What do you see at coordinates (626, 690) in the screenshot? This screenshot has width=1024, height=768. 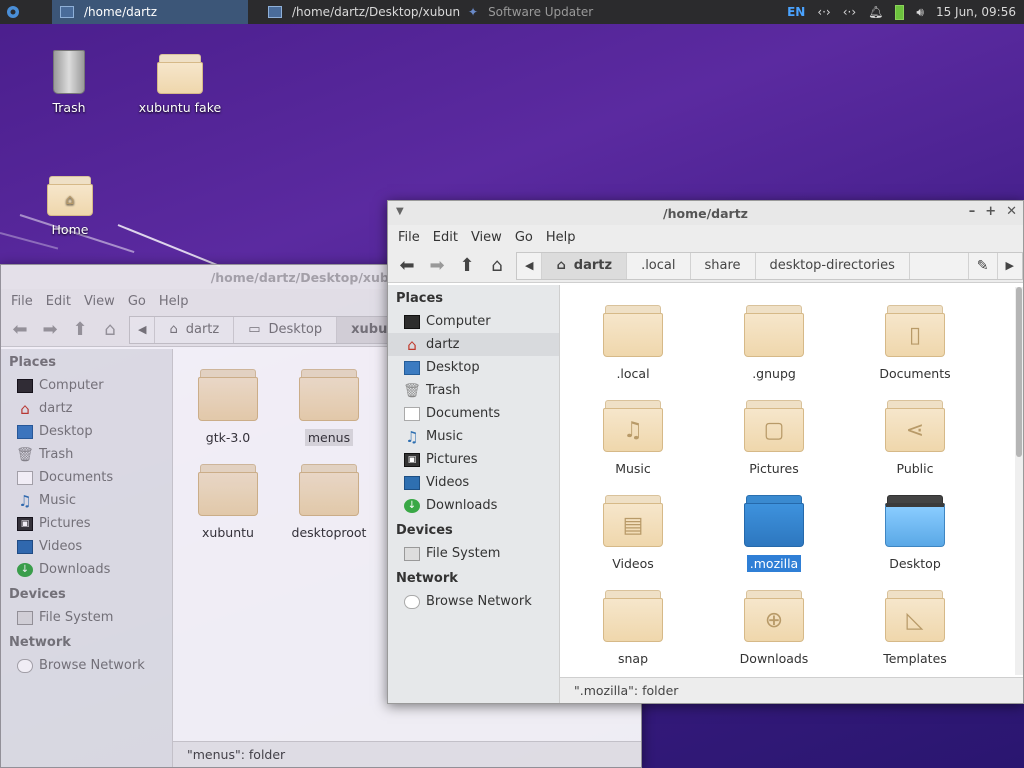 I see `status-text: ".mozilla": folder` at bounding box center [626, 690].